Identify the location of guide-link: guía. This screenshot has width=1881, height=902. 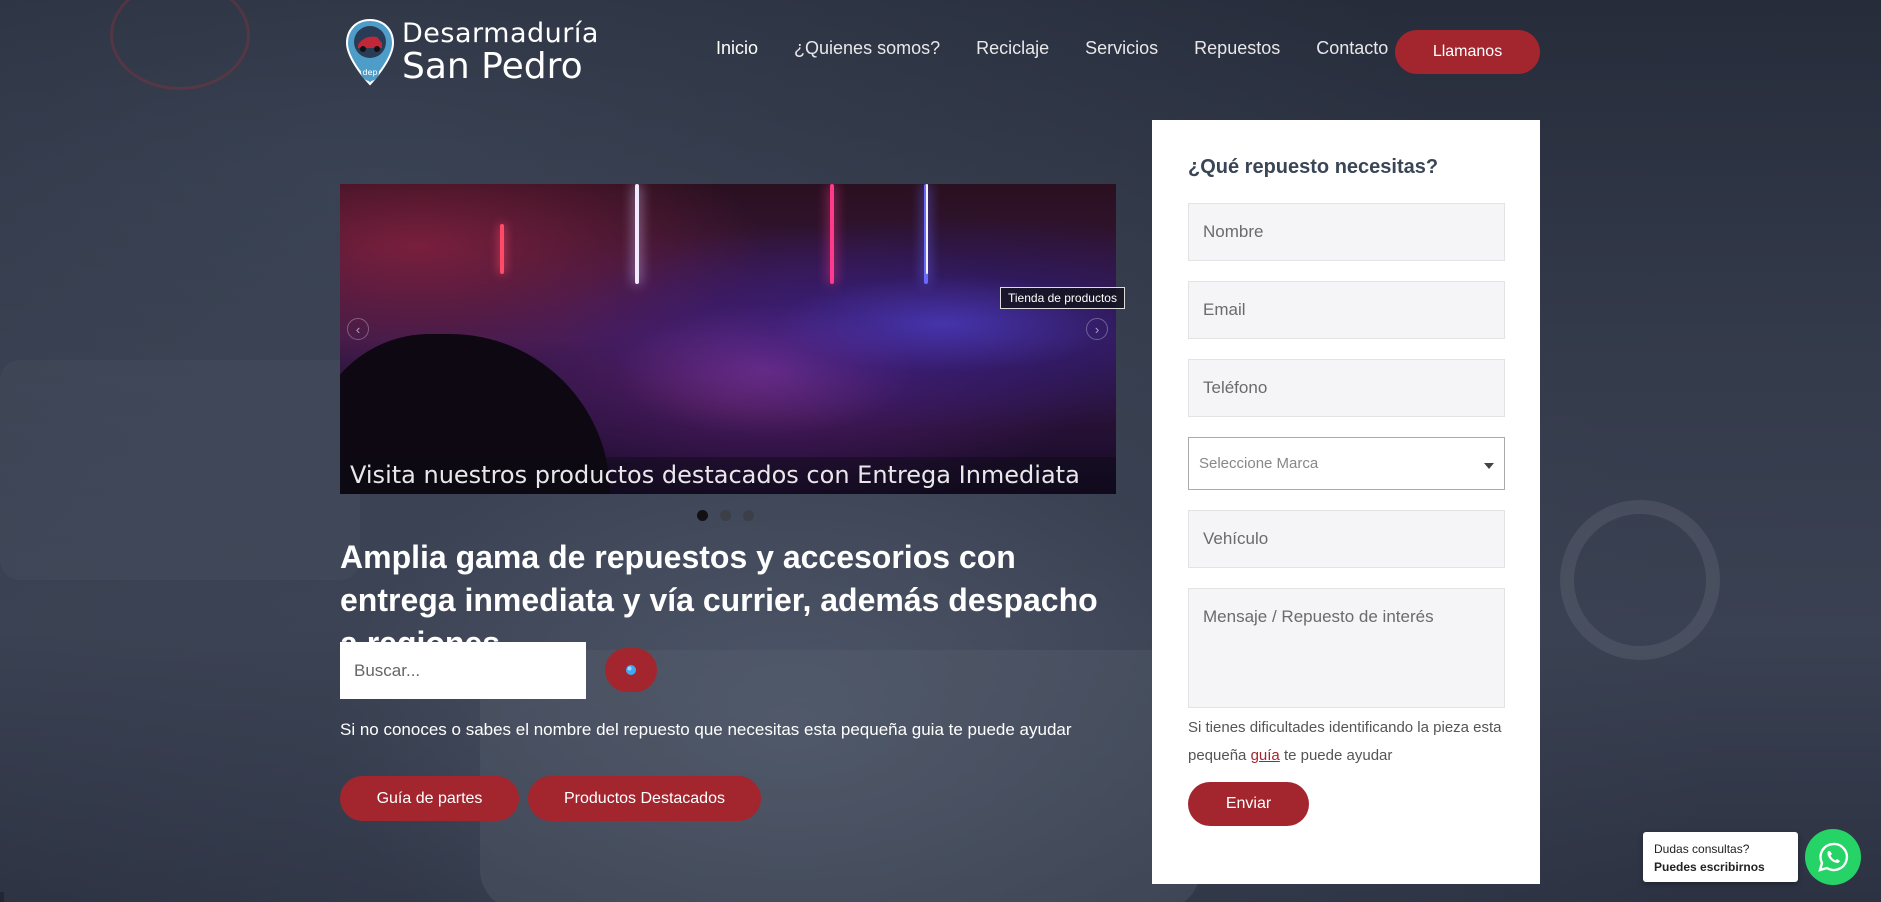
(1265, 755).